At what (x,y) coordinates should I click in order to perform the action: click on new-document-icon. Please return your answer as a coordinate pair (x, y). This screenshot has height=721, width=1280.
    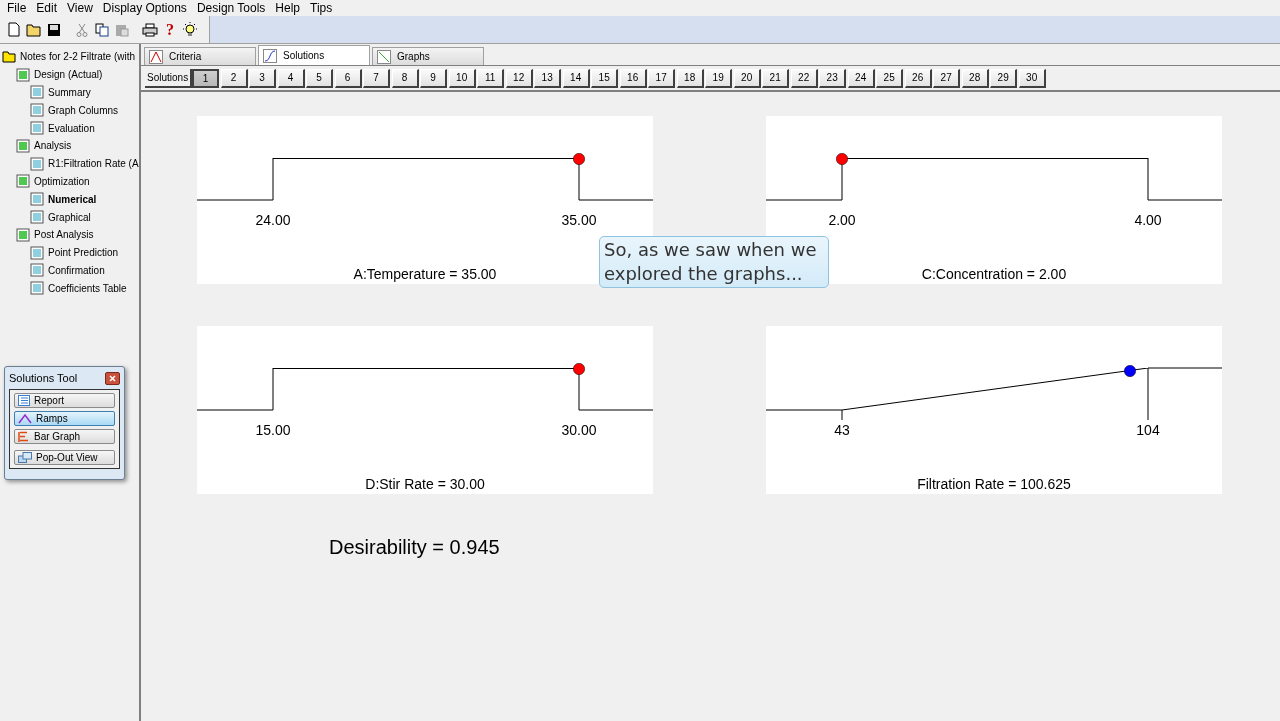
    Looking at the image, I should click on (14, 29).